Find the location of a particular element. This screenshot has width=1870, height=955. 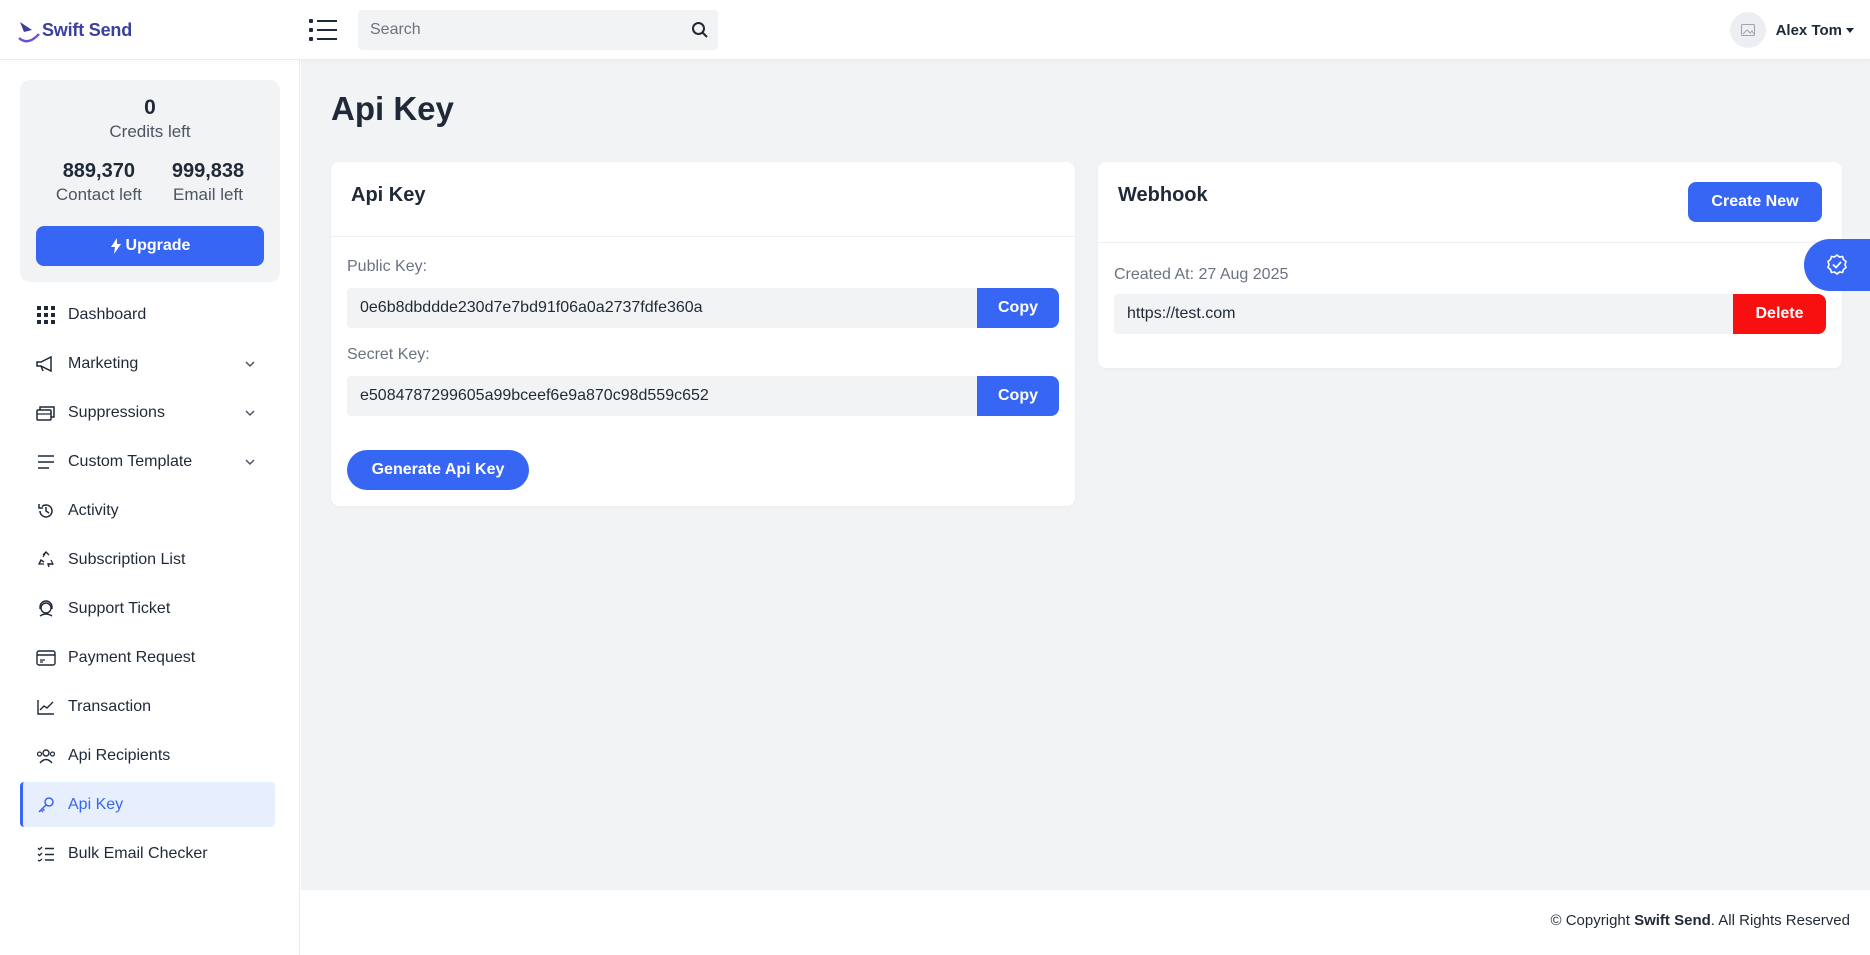

sidebar-item-label: Suppressions is located at coordinates (116, 412).